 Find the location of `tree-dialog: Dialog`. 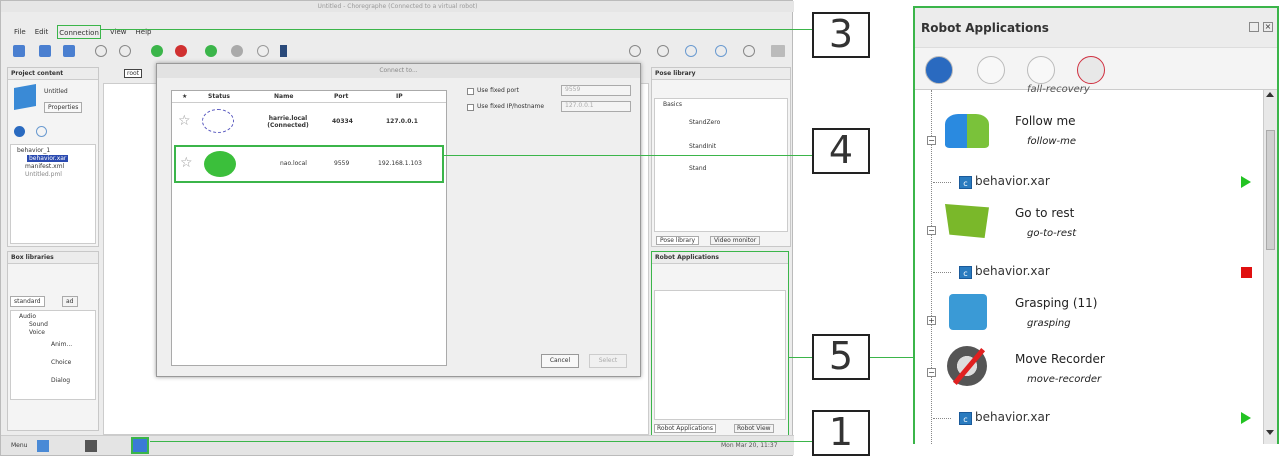

tree-dialog: Dialog is located at coordinates (60, 380).